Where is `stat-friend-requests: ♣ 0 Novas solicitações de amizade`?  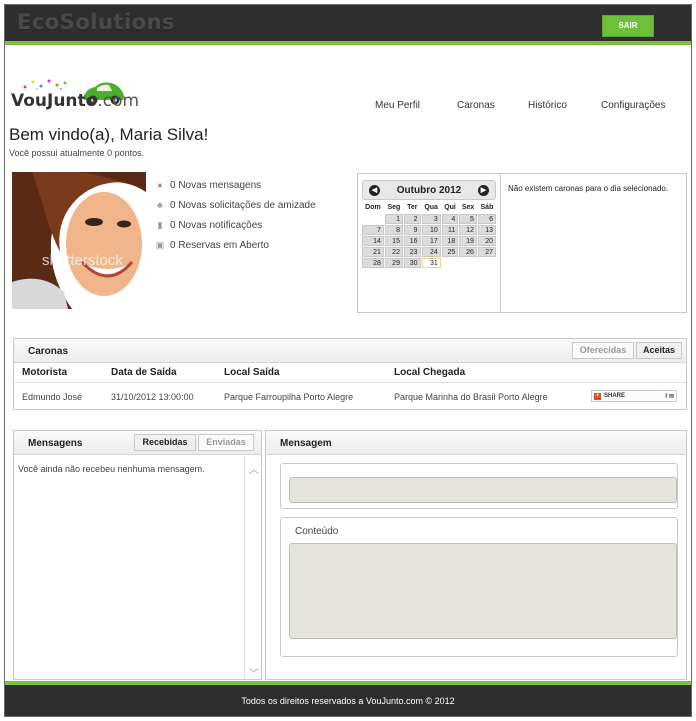 stat-friend-requests: ♣ 0 Novas solicitações de amizade is located at coordinates (235, 205).